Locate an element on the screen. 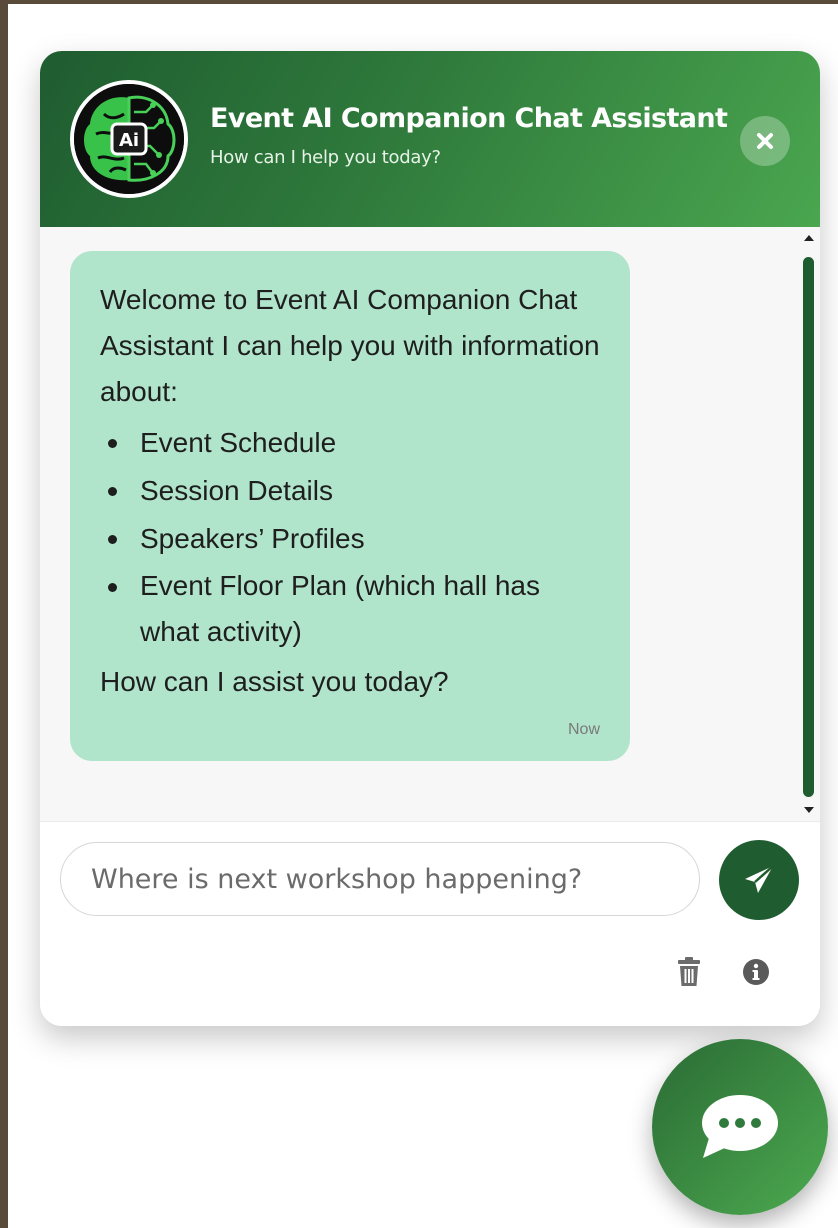  clear-chat-button is located at coordinates (689, 972).